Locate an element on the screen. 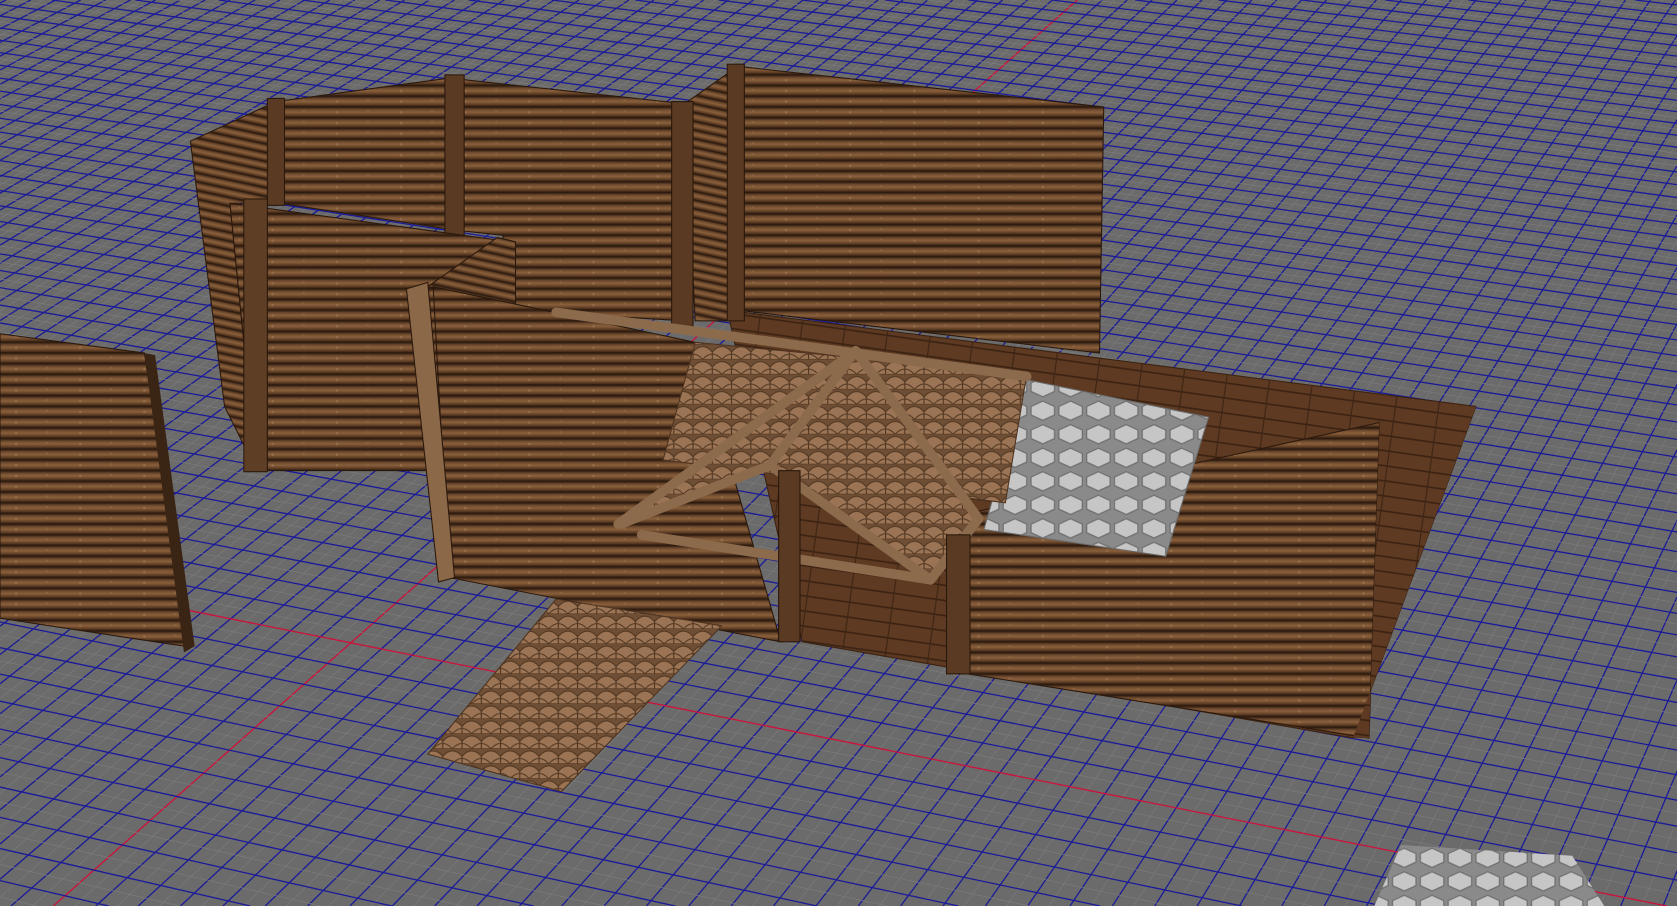 This screenshot has height=906, width=1677. wall-back-main is located at coordinates (921, 209).